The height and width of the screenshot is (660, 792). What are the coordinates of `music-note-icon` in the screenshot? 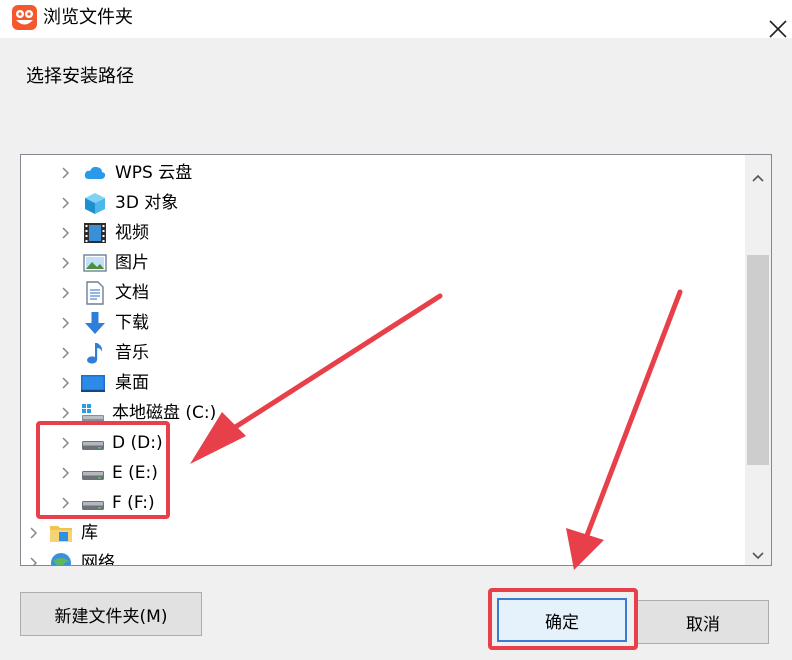 It's located at (95, 353).